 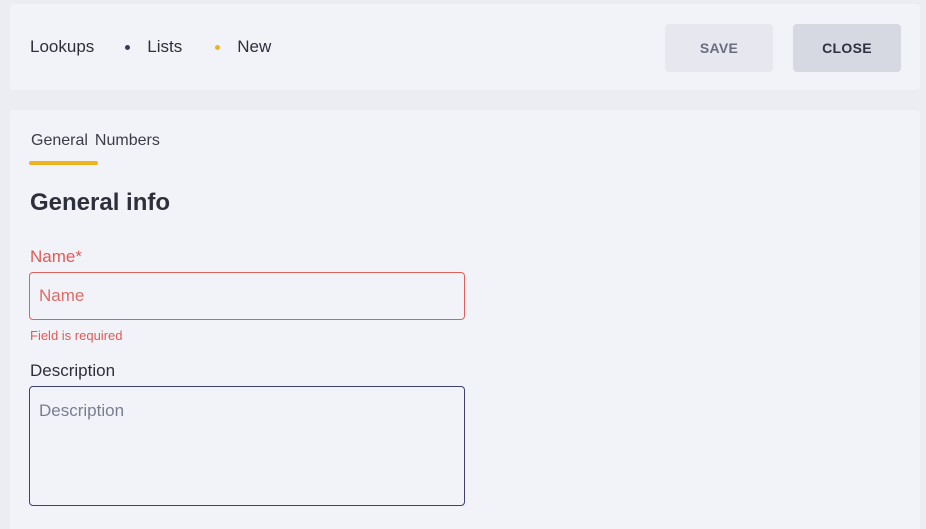 What do you see at coordinates (128, 47) in the screenshot?
I see `breadcrumb-separator-dot` at bounding box center [128, 47].